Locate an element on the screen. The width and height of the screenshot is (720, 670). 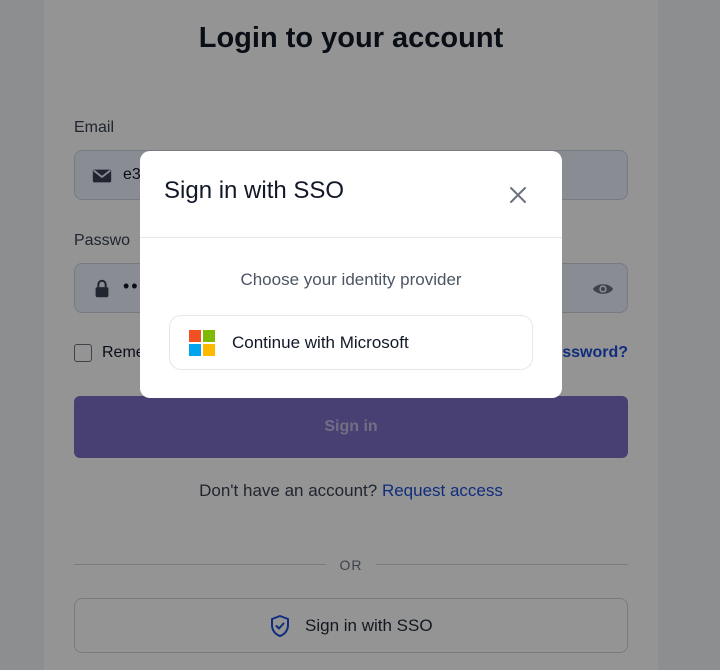
close-icon is located at coordinates (518, 195).